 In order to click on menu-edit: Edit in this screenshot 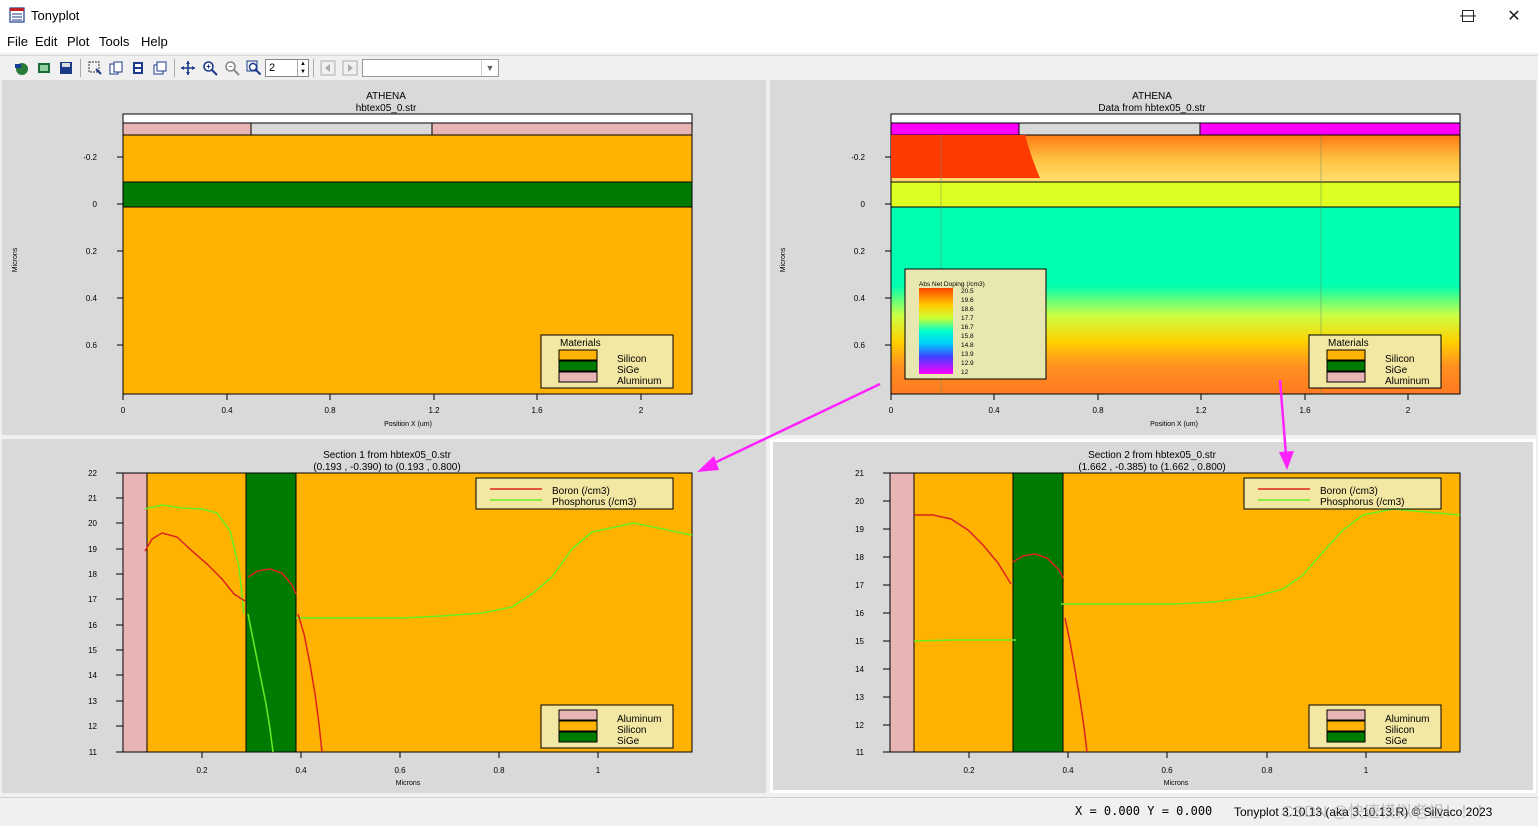, I will do `click(46, 41)`.